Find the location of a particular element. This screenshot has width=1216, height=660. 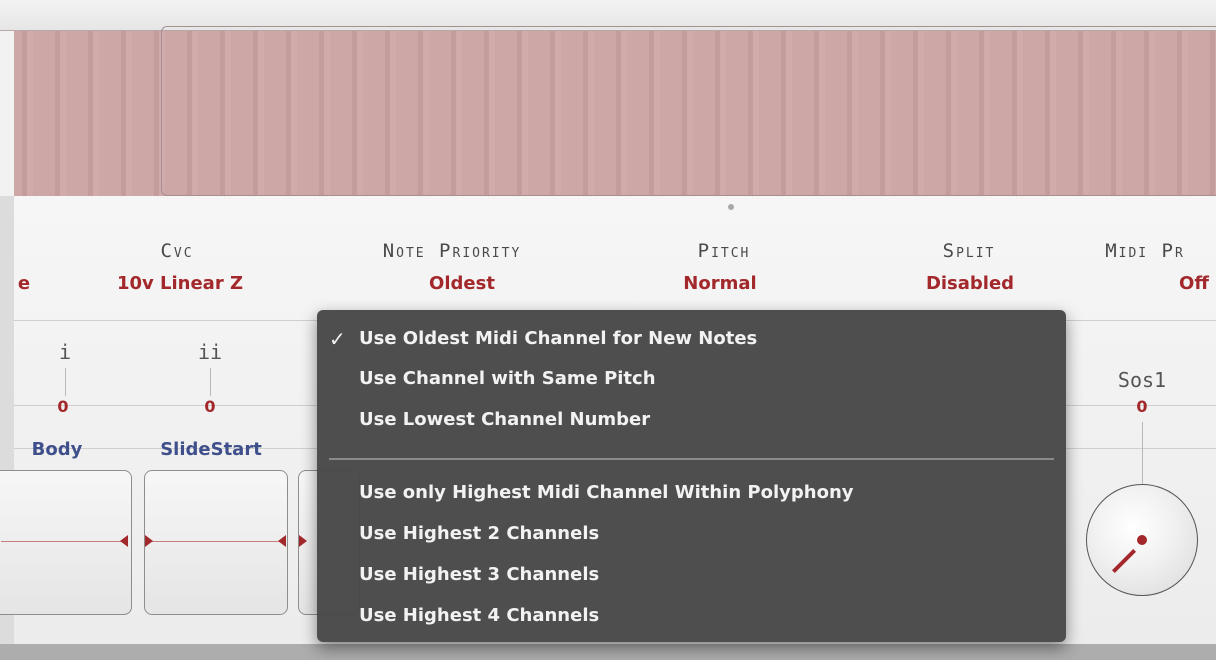

control-label-ii: ii is located at coordinates (210, 352).